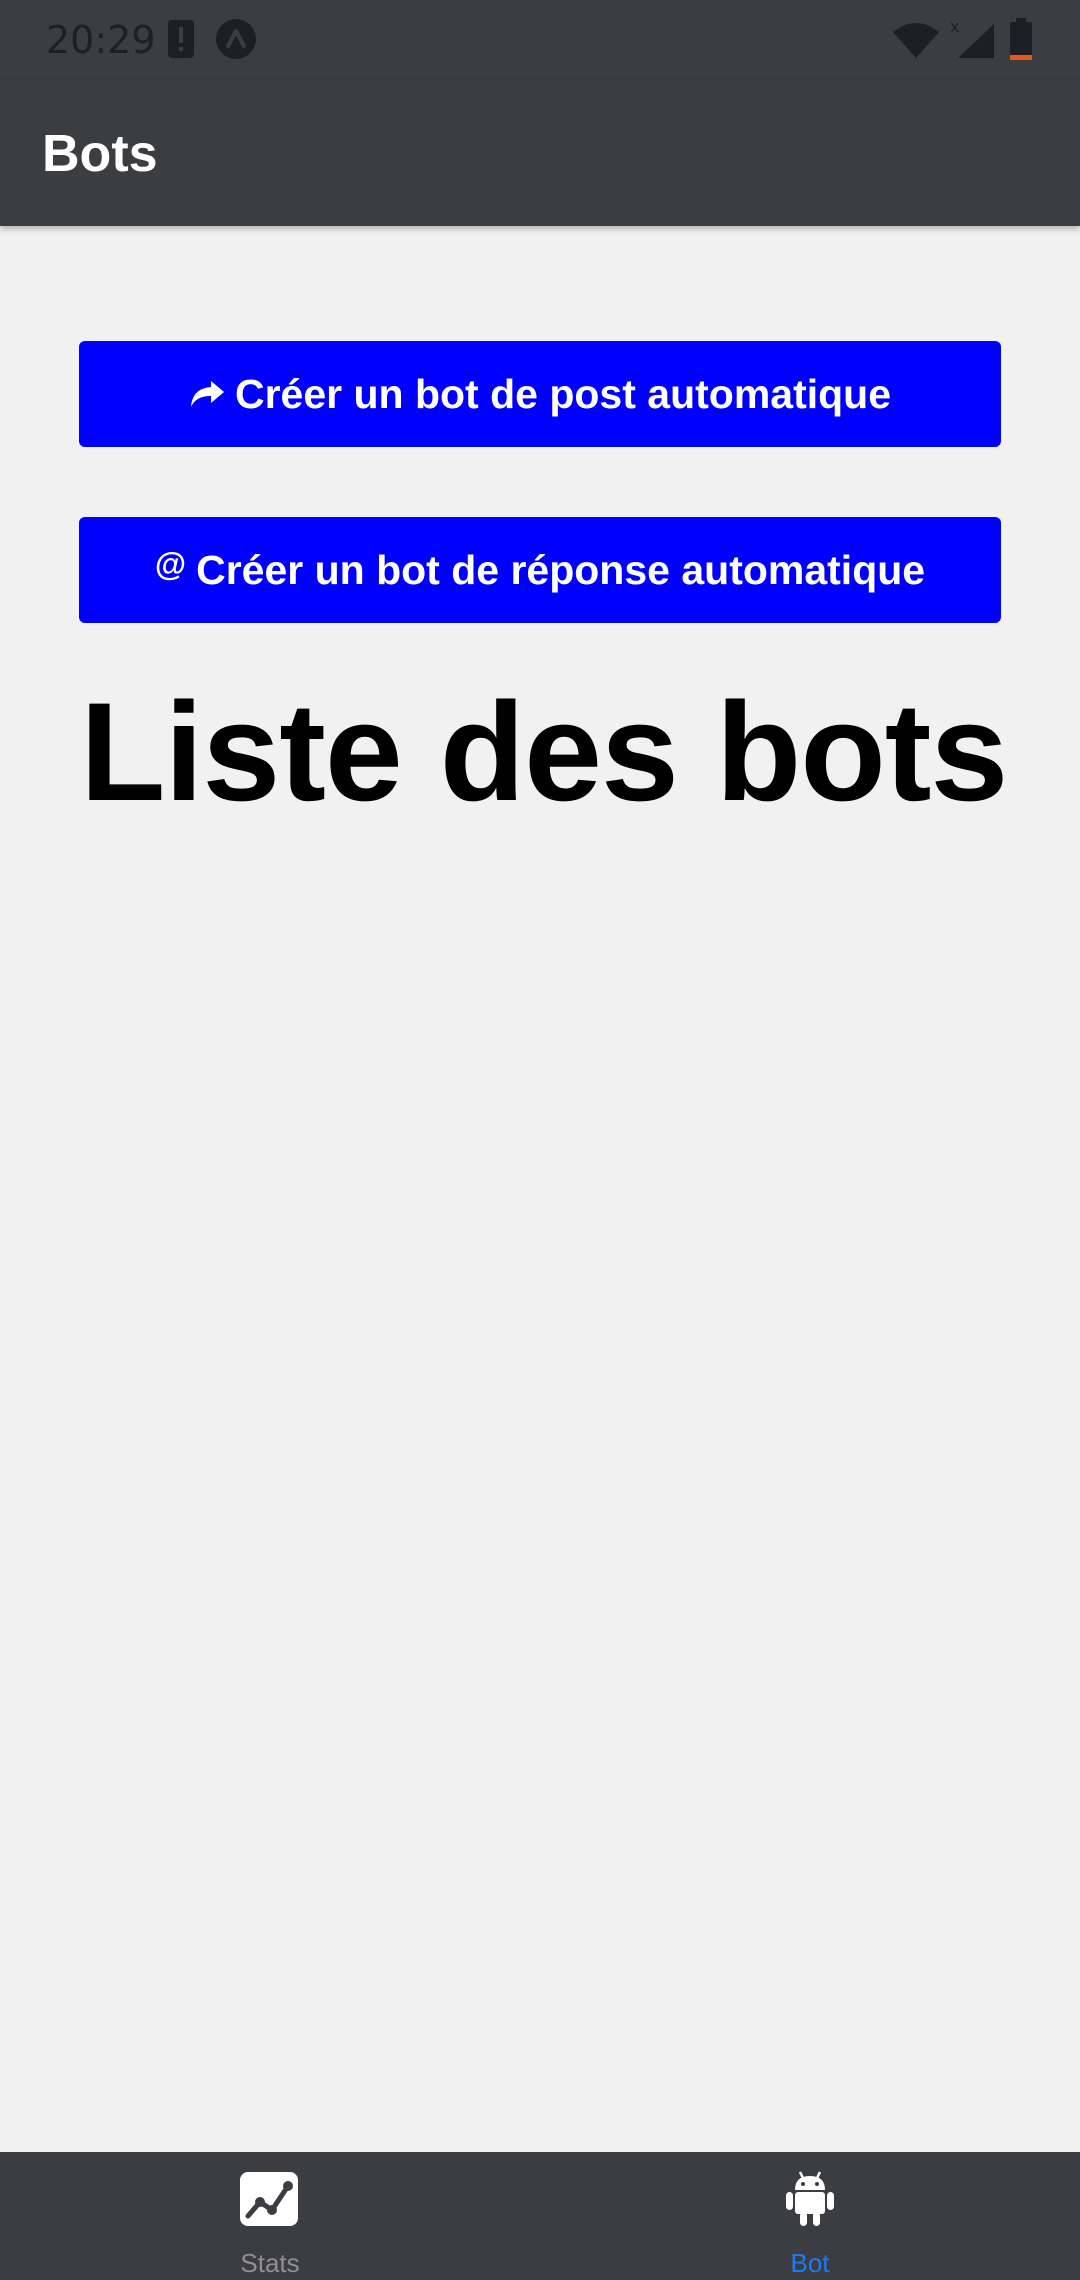  What do you see at coordinates (100, 154) in the screenshot?
I see `page-title: Bots` at bounding box center [100, 154].